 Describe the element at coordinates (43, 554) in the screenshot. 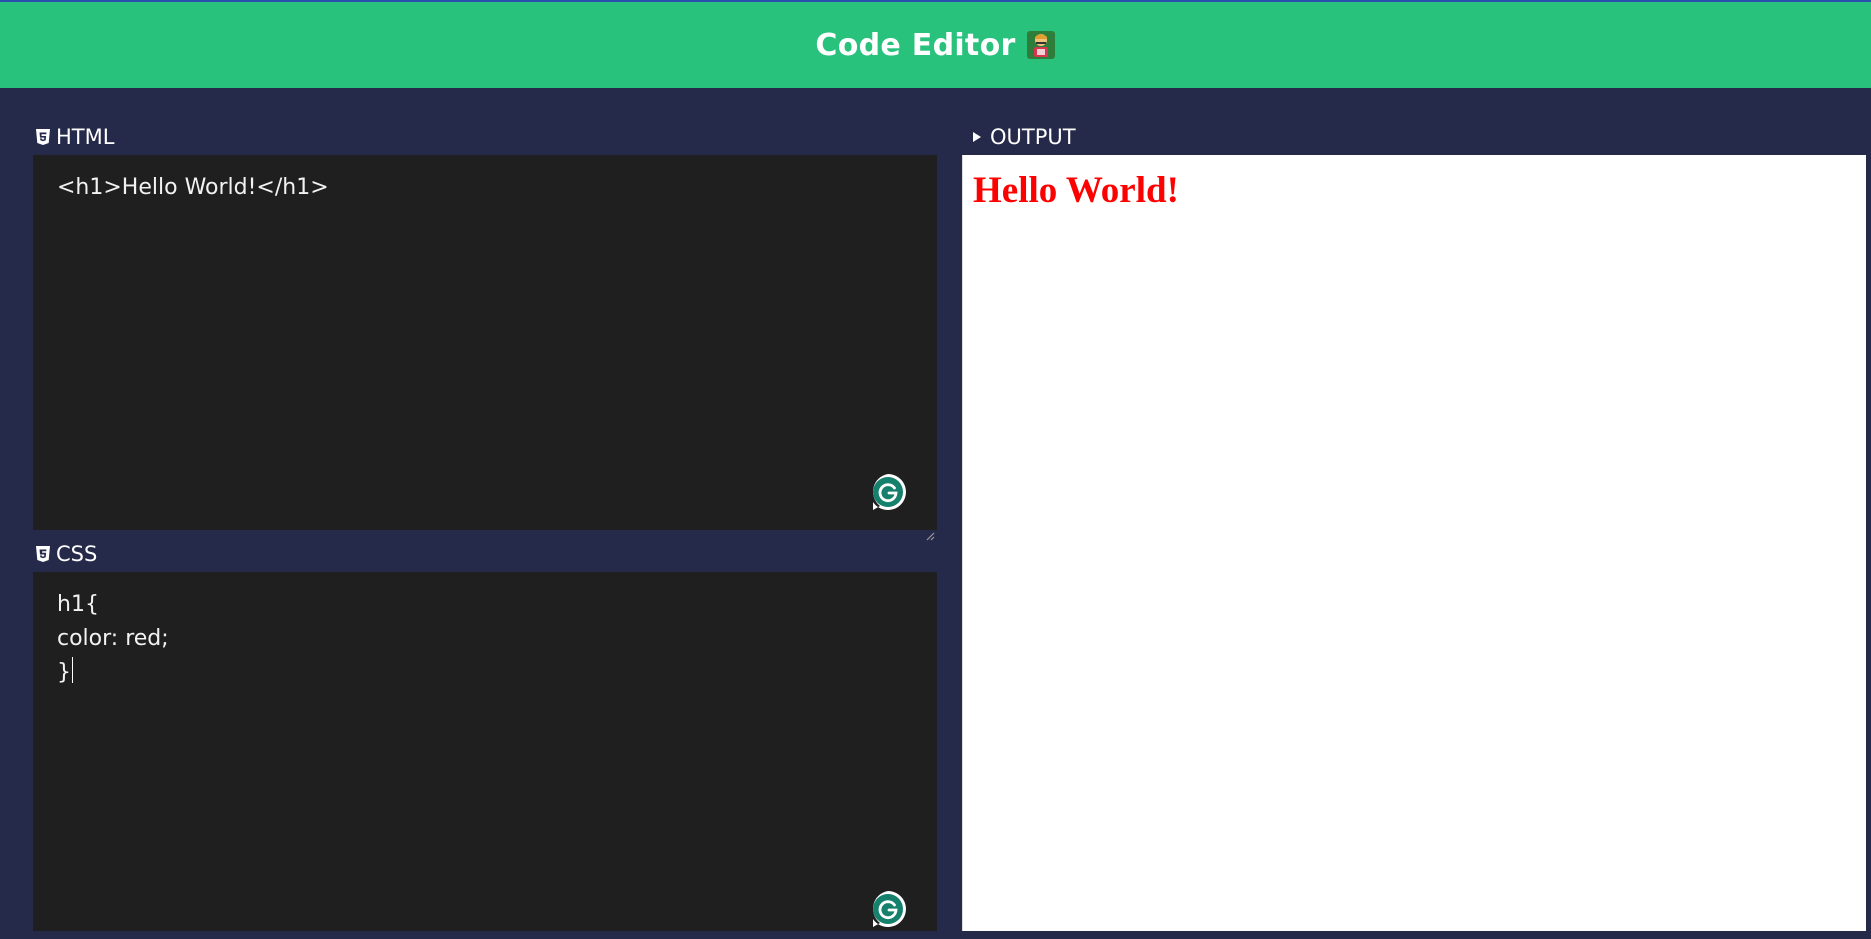

I see `css3-icon` at that location.